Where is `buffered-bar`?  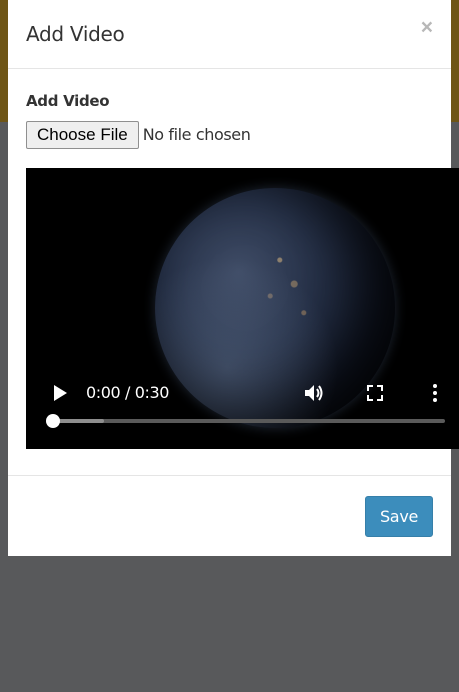 buffered-bar is located at coordinates (78, 421).